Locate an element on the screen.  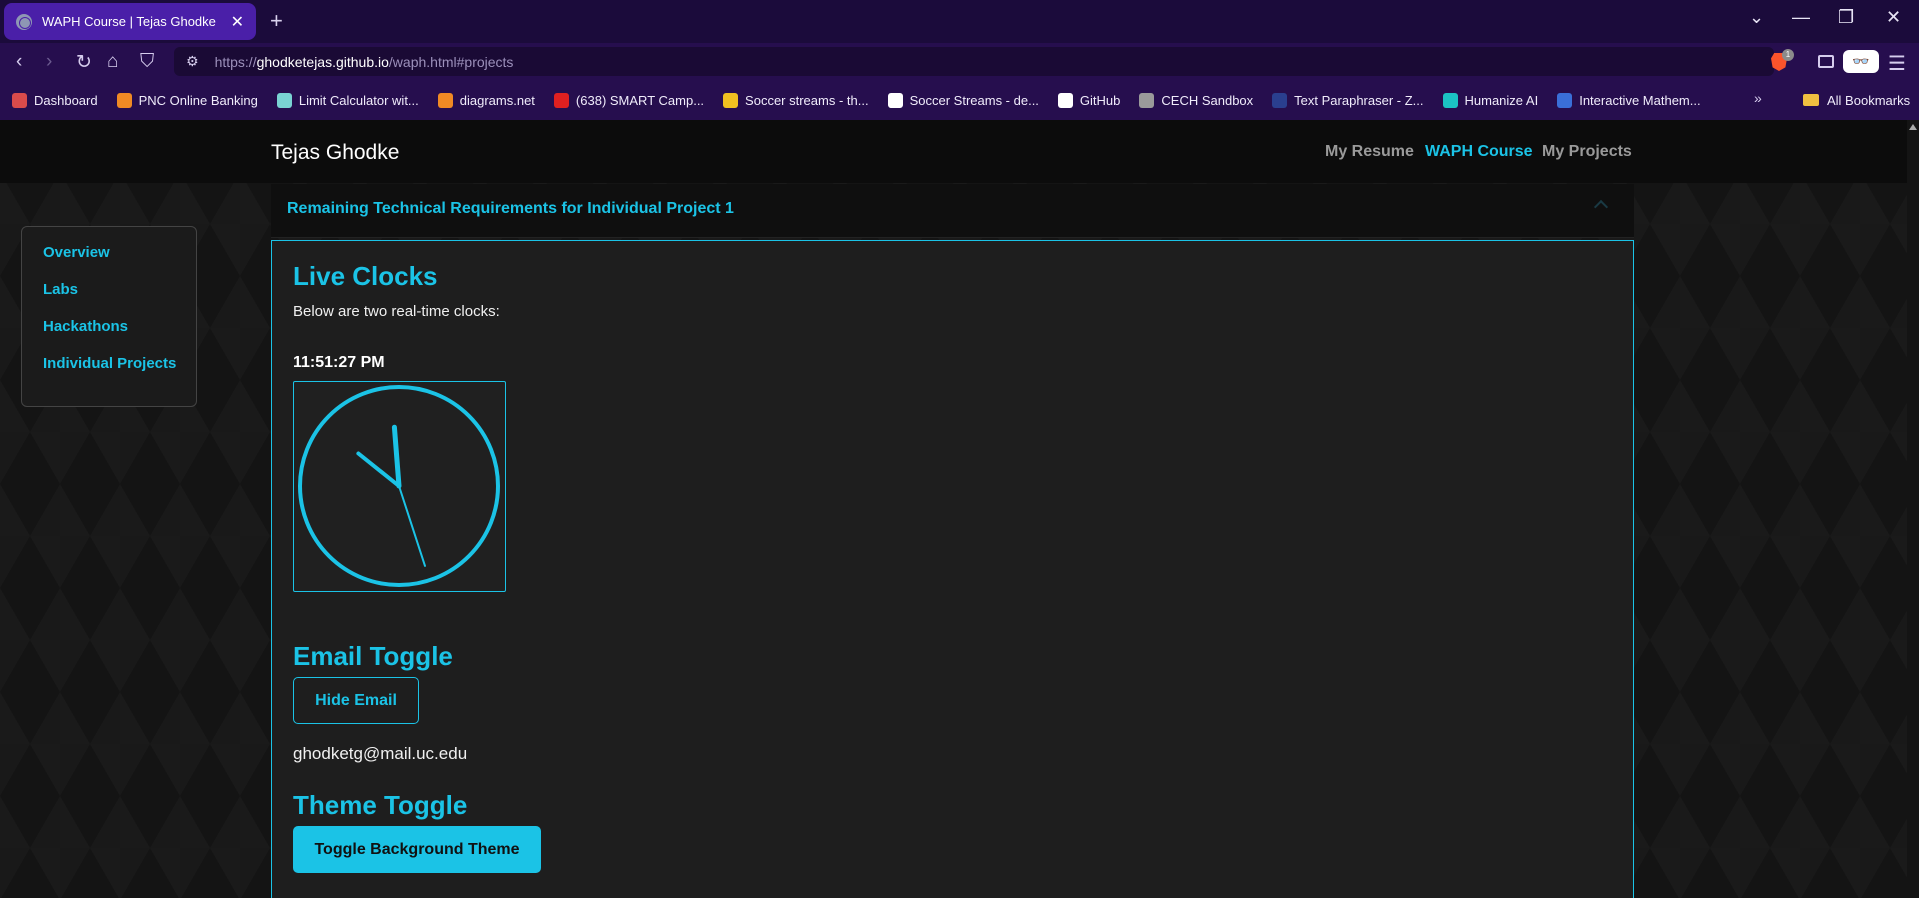
restore-icon: ❐ is located at coordinates (1846, 17).